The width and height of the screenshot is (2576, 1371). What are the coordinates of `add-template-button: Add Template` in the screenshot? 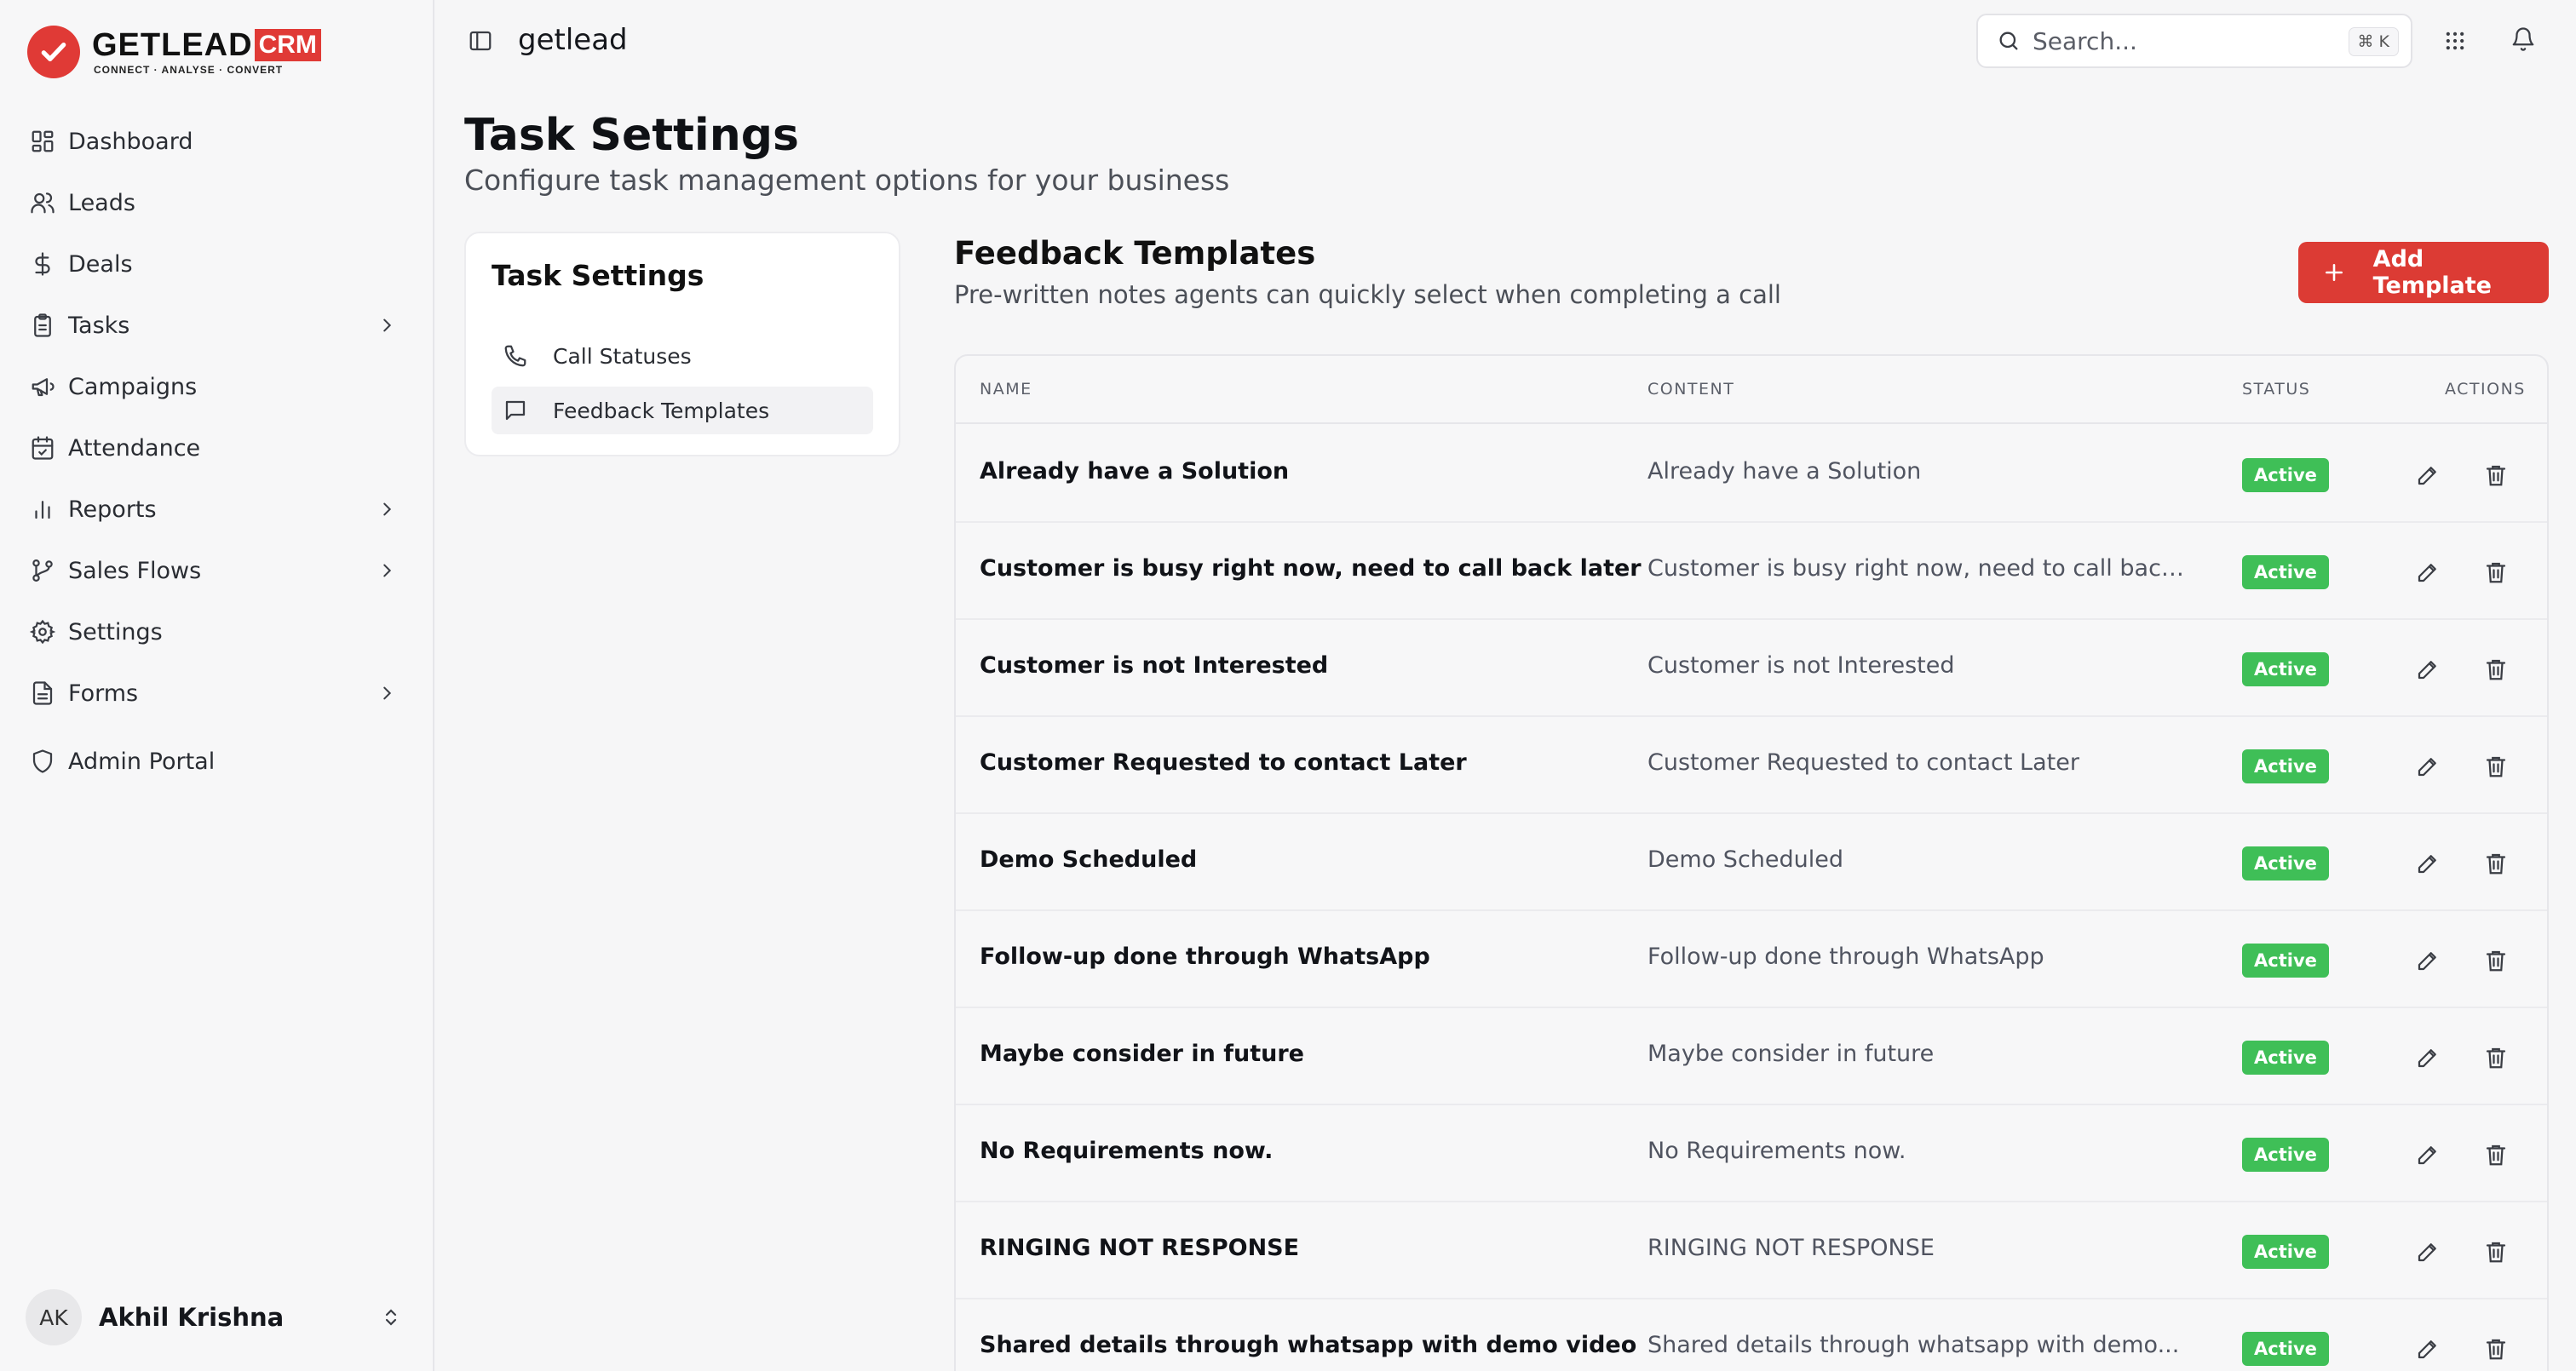 It's located at (2424, 272).